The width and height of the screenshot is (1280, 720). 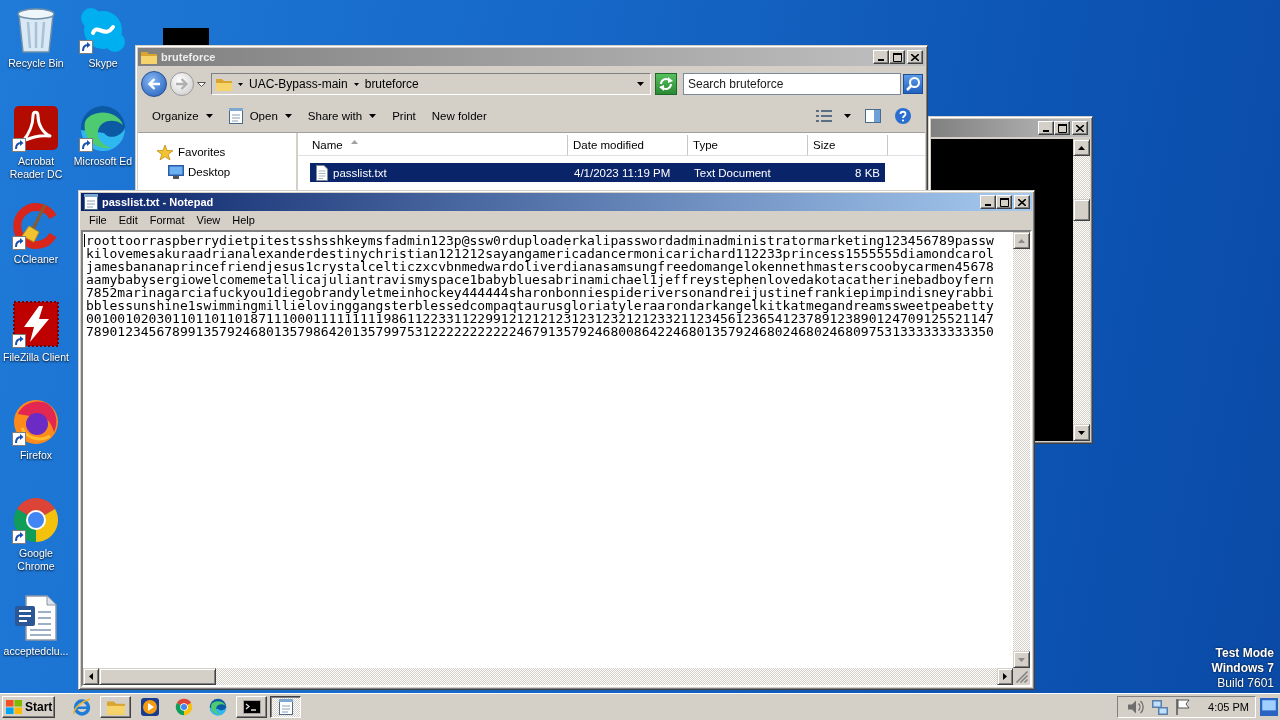 What do you see at coordinates (167, 220) in the screenshot?
I see `menu-item: Format` at bounding box center [167, 220].